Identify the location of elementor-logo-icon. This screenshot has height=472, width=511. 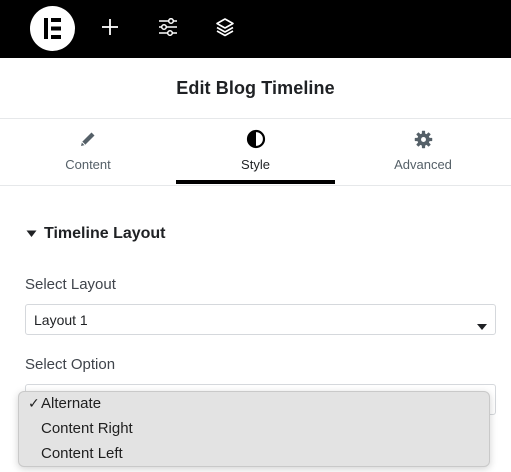
(52, 28).